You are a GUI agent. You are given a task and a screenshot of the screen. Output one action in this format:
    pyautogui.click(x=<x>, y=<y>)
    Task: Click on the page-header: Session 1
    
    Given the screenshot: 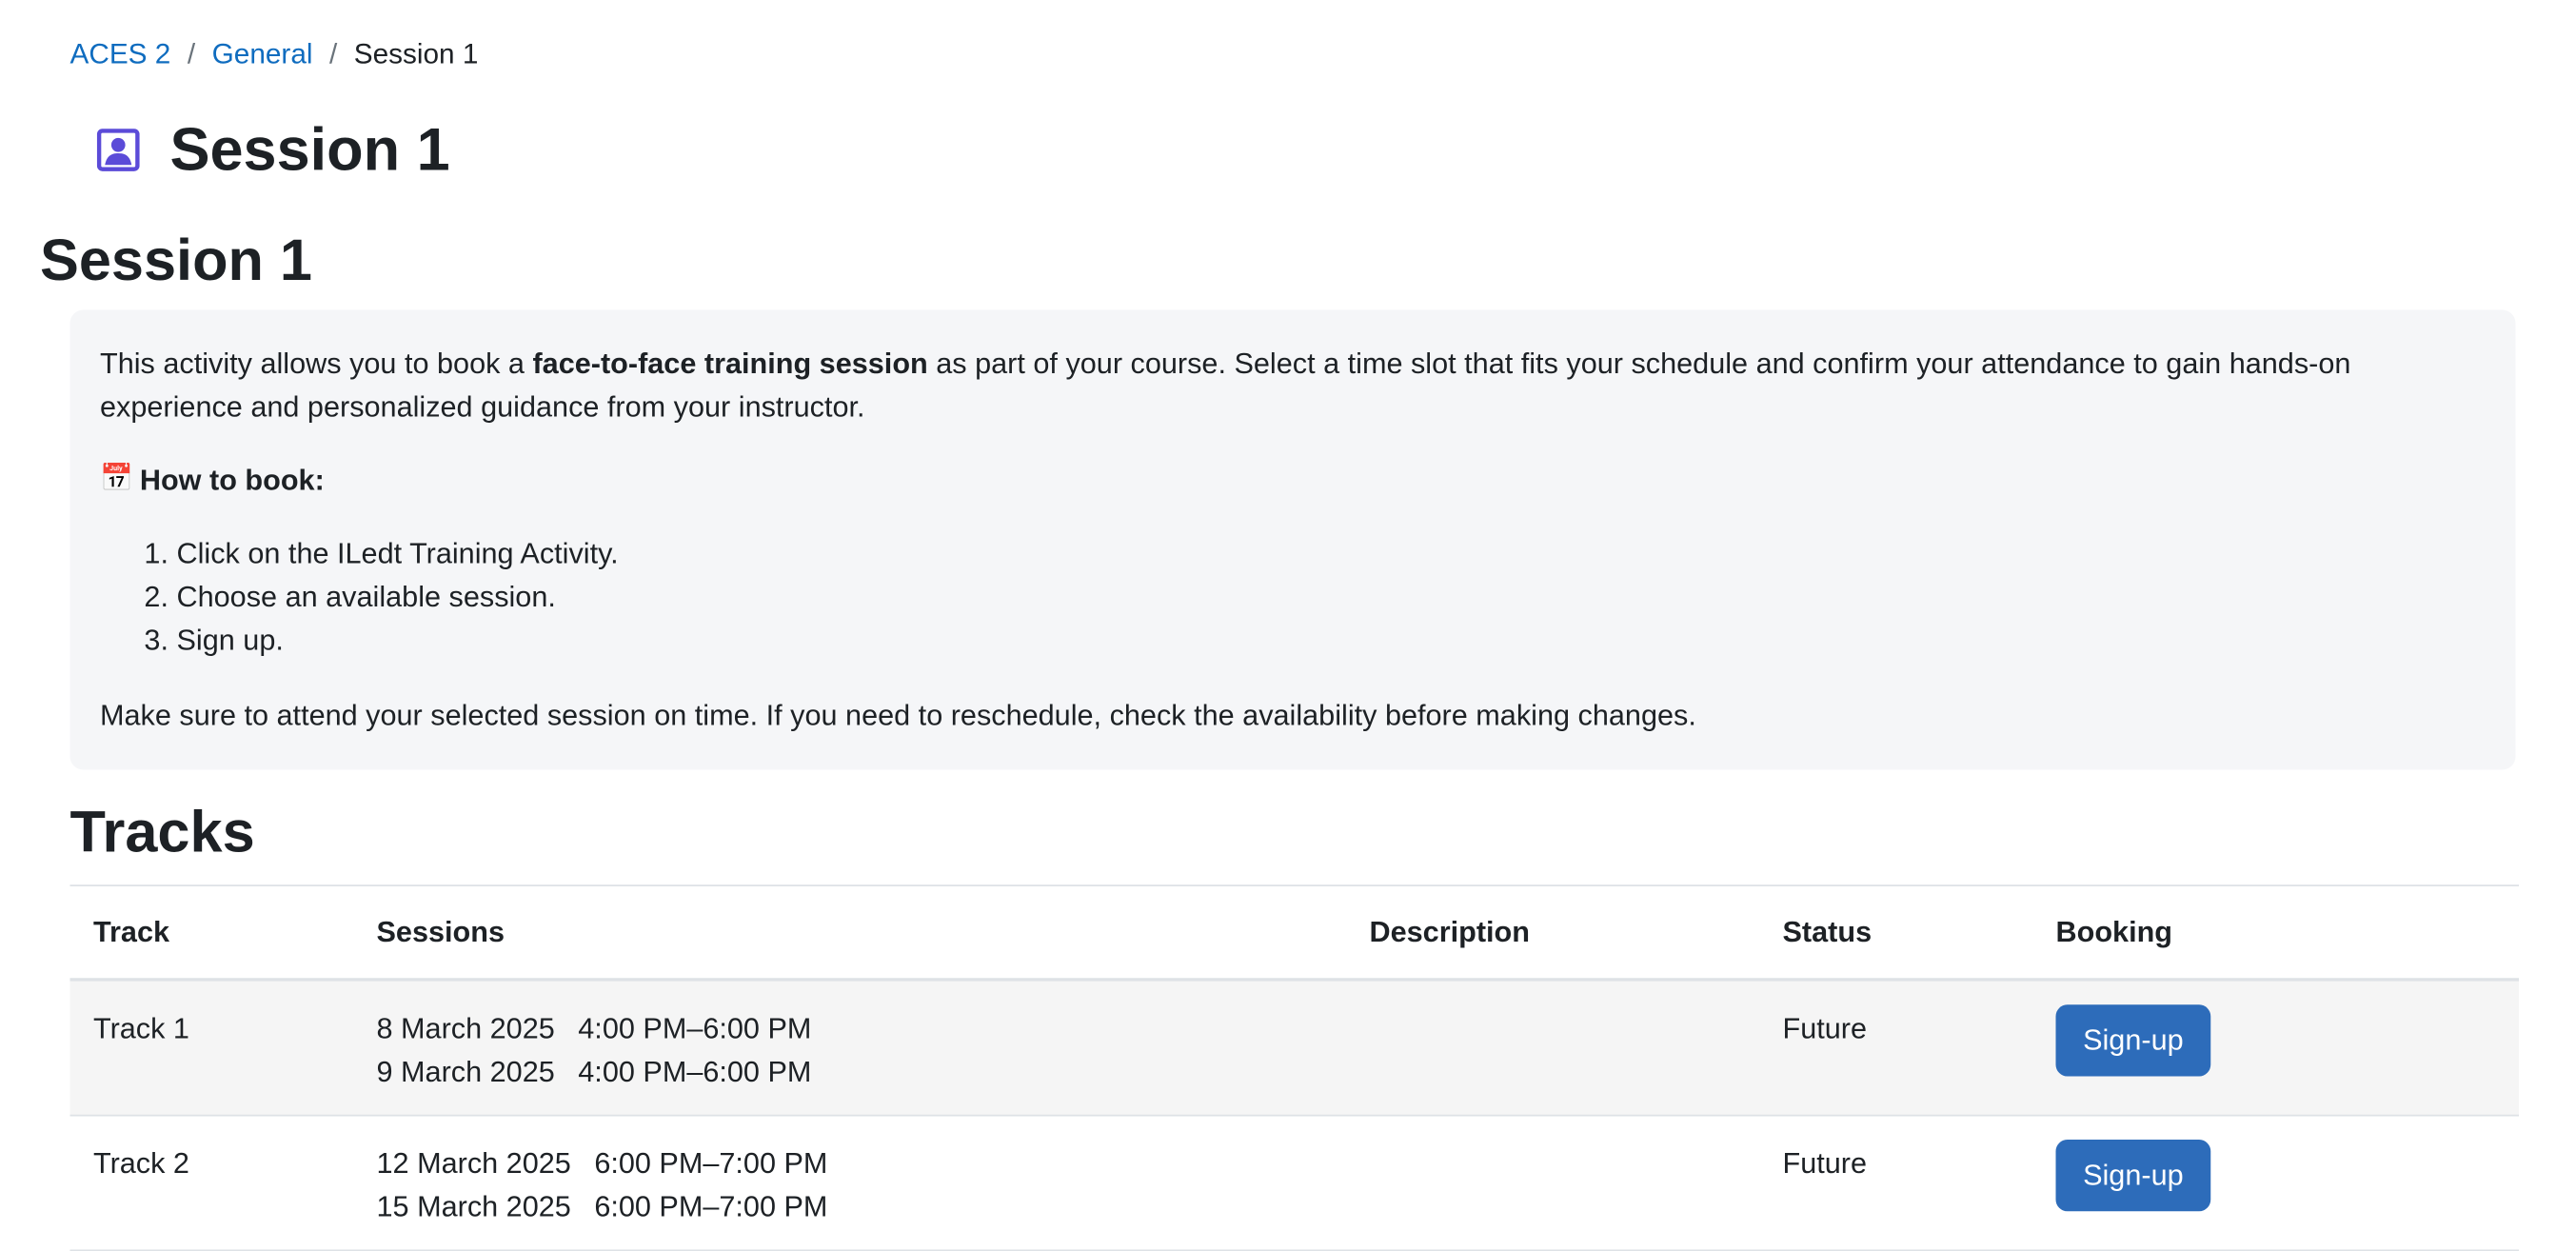 What is the action you would take?
    pyautogui.click(x=273, y=150)
    